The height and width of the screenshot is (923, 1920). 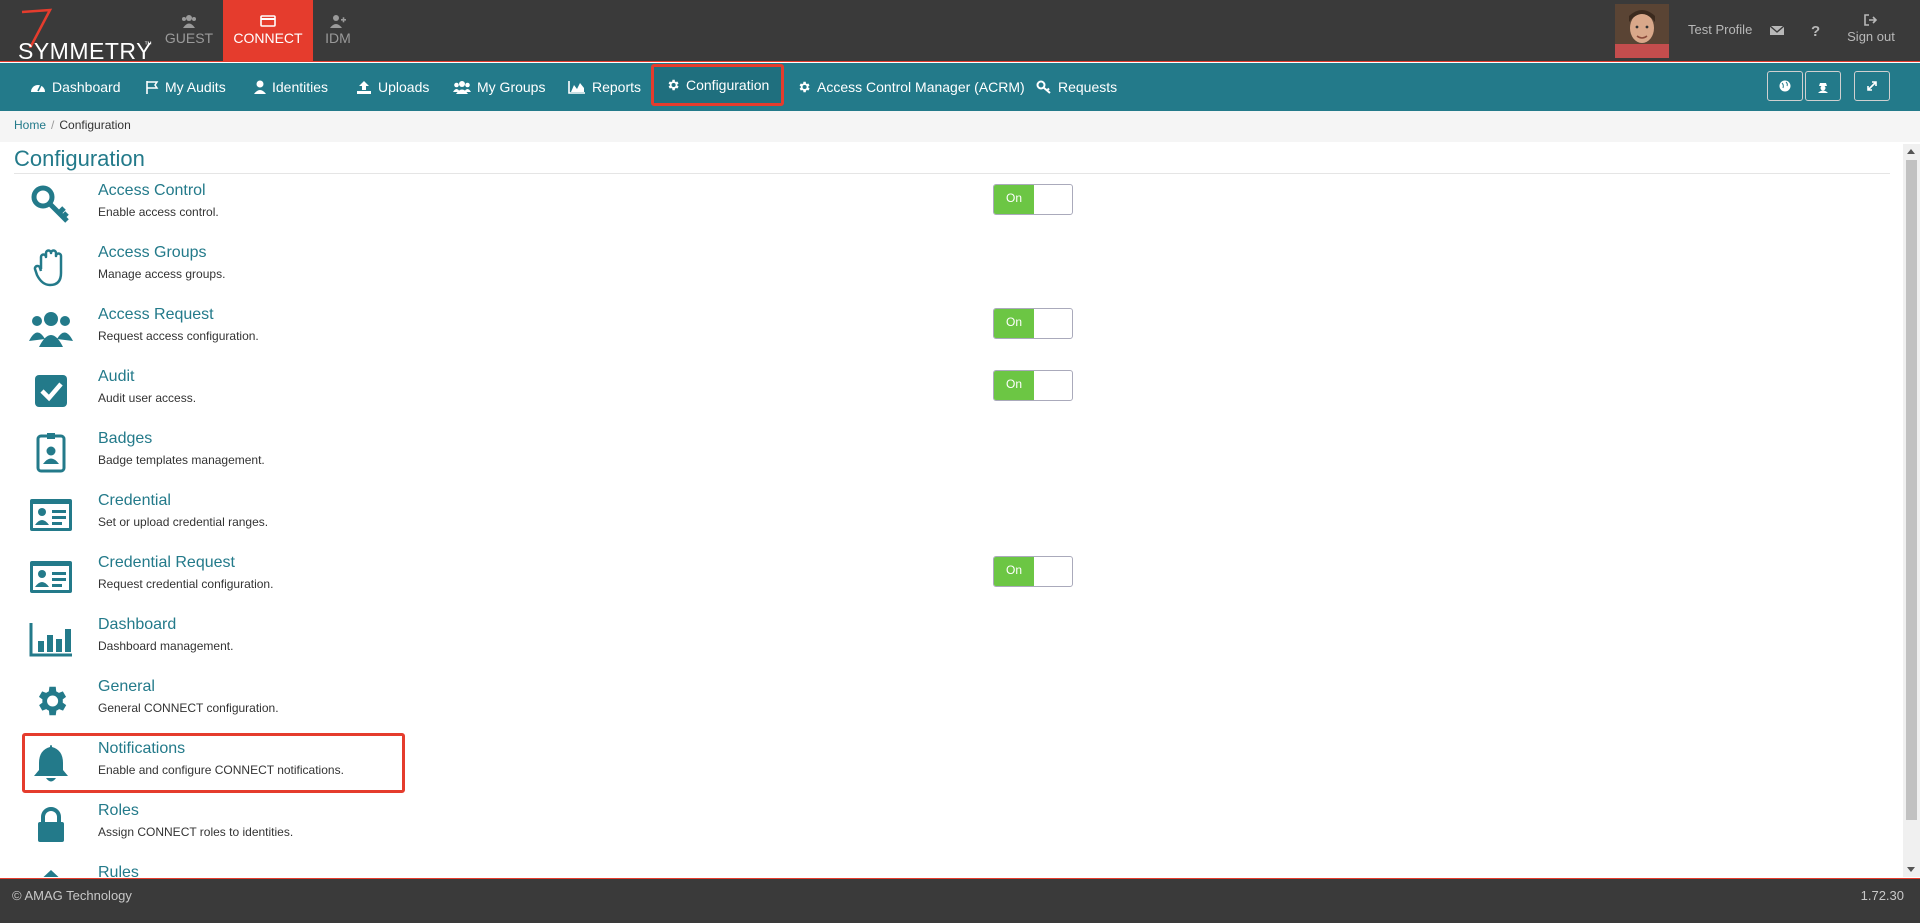 What do you see at coordinates (364, 87) in the screenshot?
I see `upload-icon` at bounding box center [364, 87].